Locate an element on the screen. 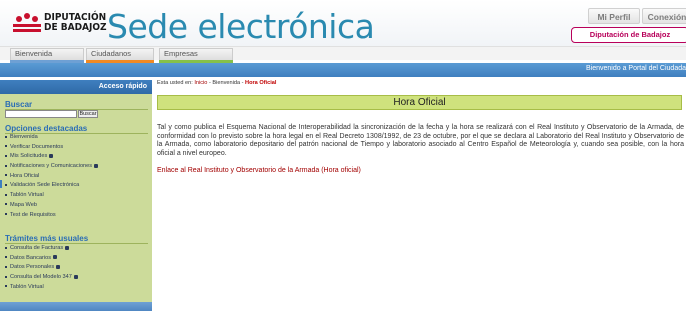  page-edge-marker is located at coordinates (1, 184).